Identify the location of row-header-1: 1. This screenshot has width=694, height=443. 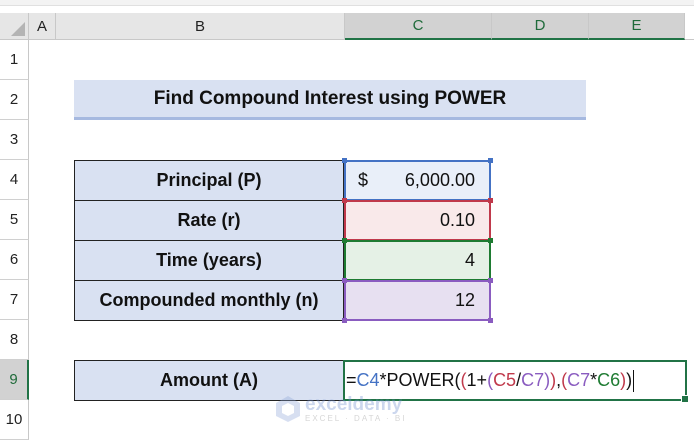
(14, 60).